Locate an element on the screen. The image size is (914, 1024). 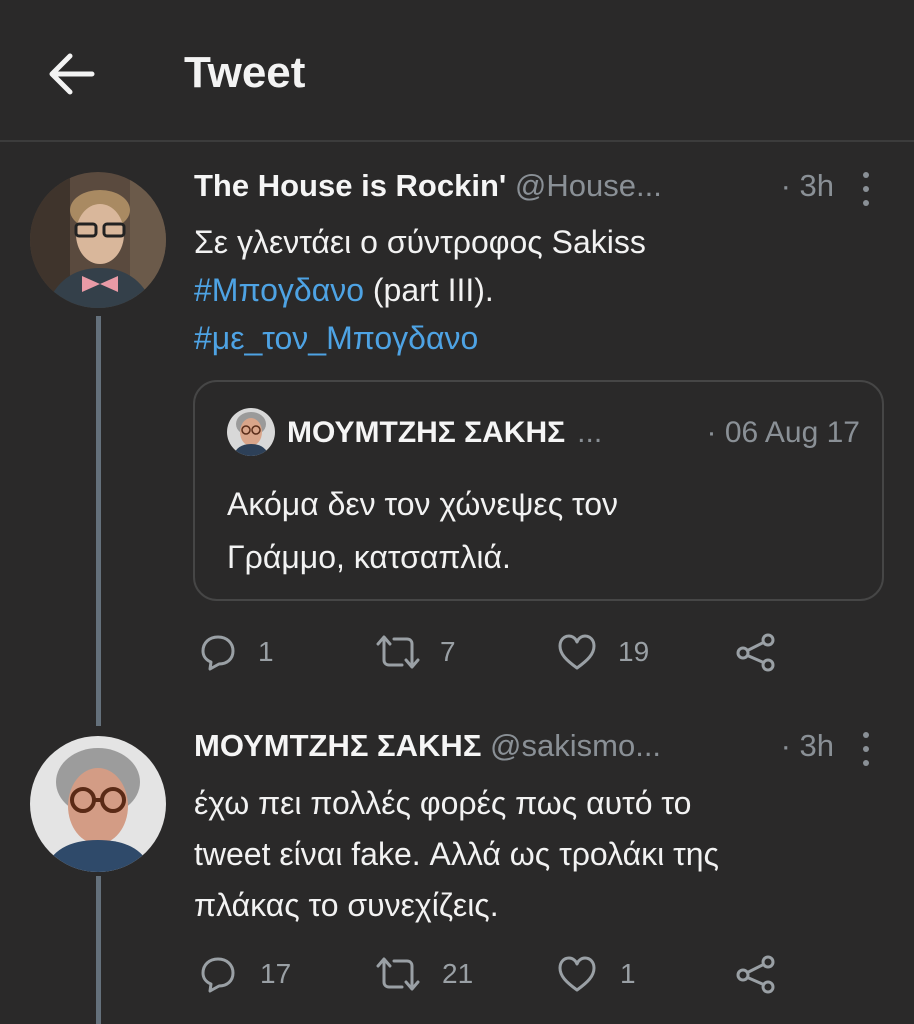
page-title: Tweet is located at coordinates (245, 72).